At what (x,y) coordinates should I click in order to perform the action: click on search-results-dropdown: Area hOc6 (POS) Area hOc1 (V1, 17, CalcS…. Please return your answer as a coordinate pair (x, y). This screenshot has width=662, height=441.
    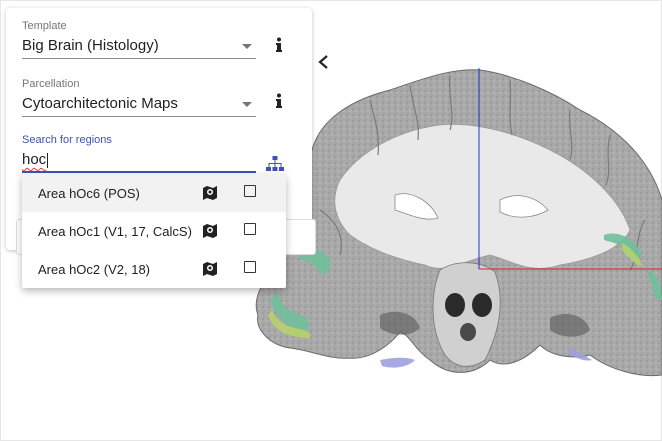
    Looking at the image, I should click on (154, 231).